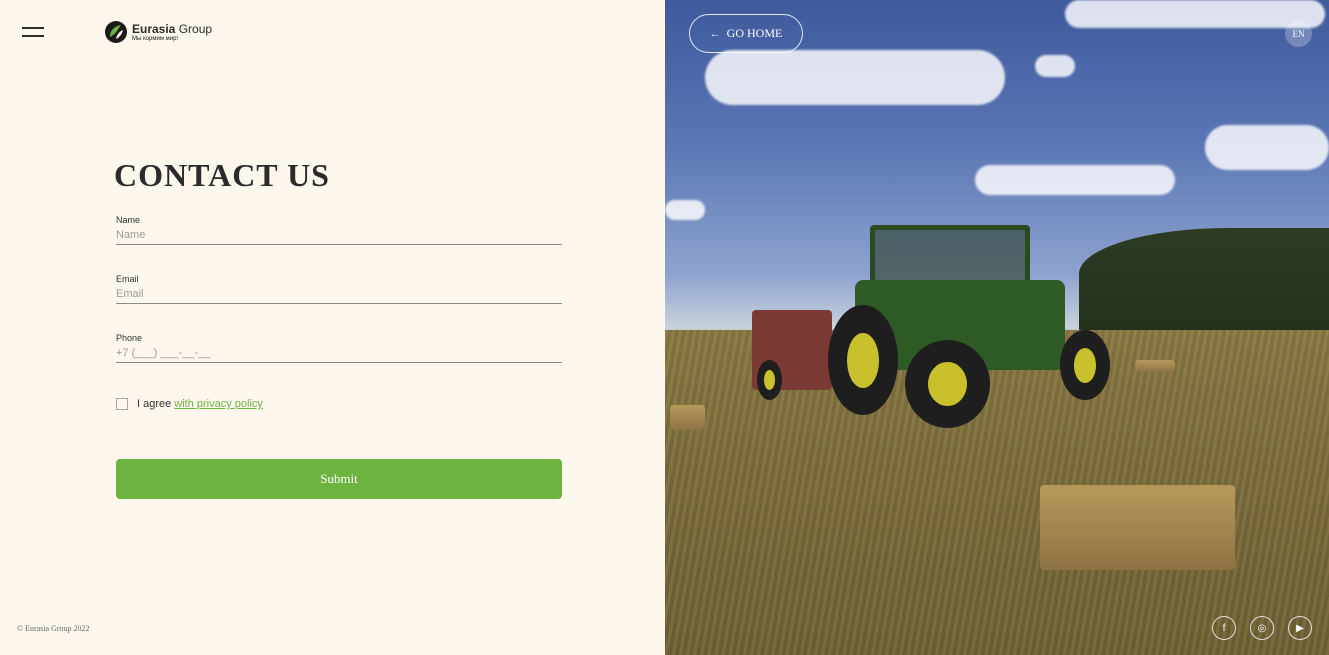  What do you see at coordinates (53, 628) in the screenshot?
I see `copyright: © Eurasia Group 2022` at bounding box center [53, 628].